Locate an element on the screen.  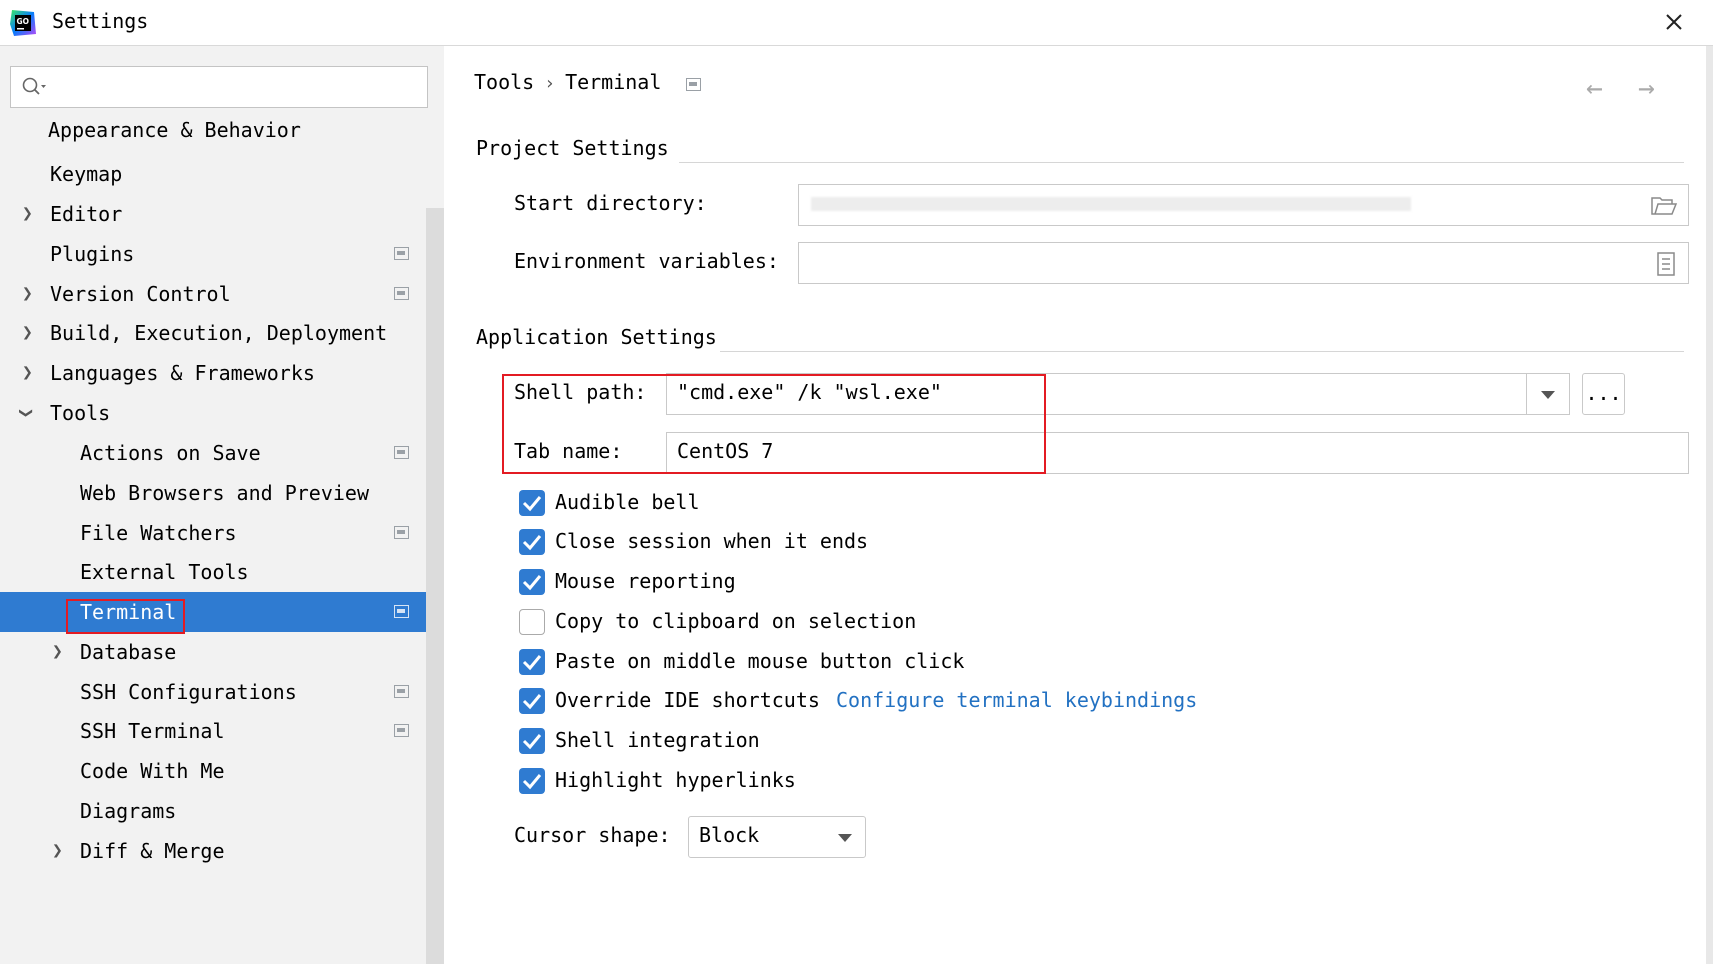
sidebar-item-file-watchers: File Watchers is located at coordinates (222, 533).